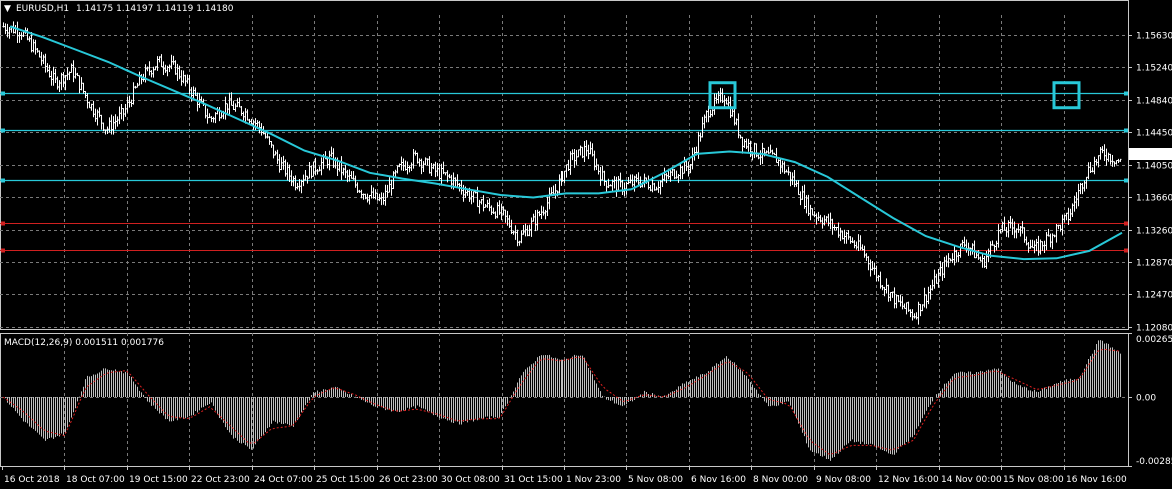 Image resolution: width=1172 pixels, height=489 pixels. I want to click on x-tick-label: 30 Oct 08:00, so click(470, 480).